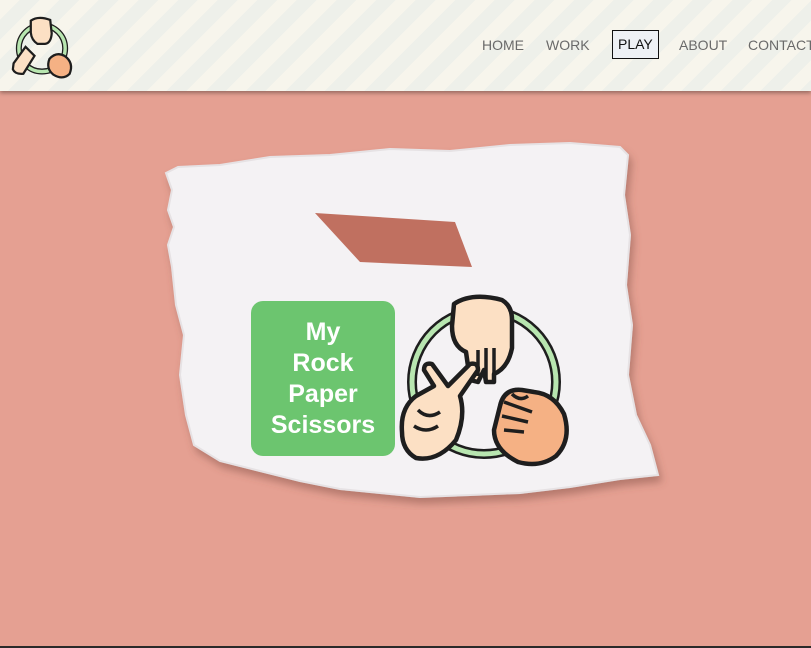 Image resolution: width=811 pixels, height=648 pixels. What do you see at coordinates (568, 45) in the screenshot?
I see `nav-work: WORK` at bounding box center [568, 45].